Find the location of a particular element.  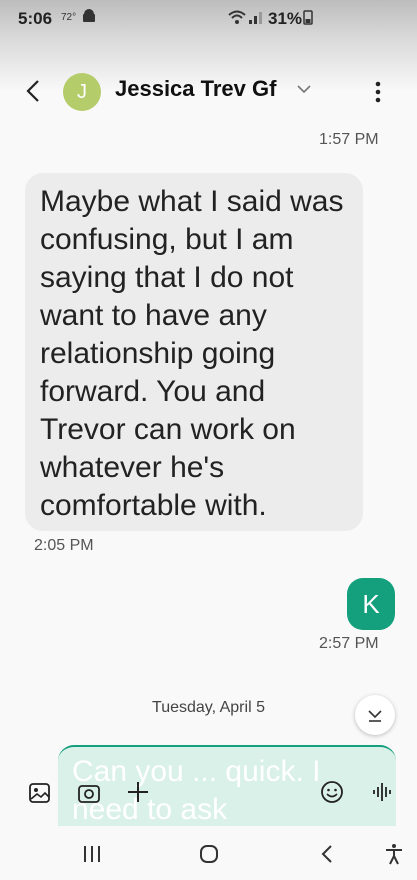

conversation-header: J Jessica Trev Gf is located at coordinates (208, 83).